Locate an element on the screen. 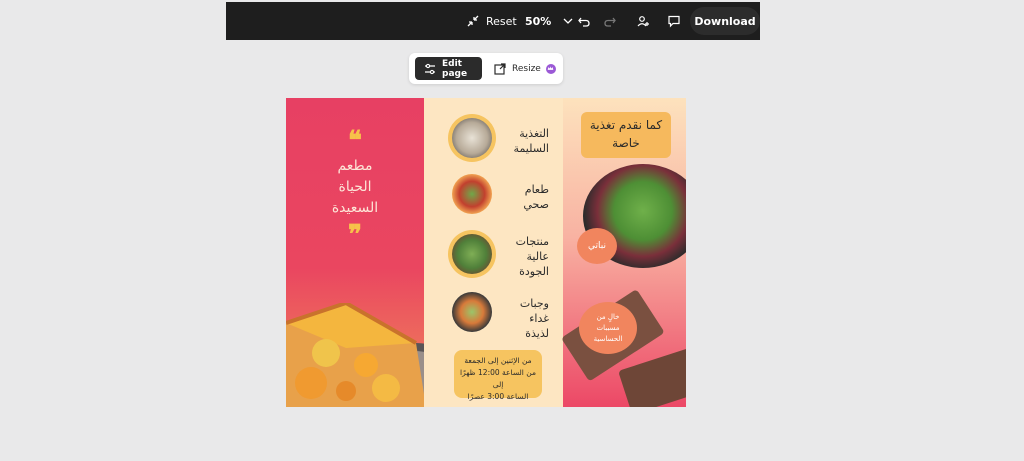 This screenshot has width=1024, height=461. food-item-healthy-nutrition: التغذية السليمة is located at coordinates (493, 140).